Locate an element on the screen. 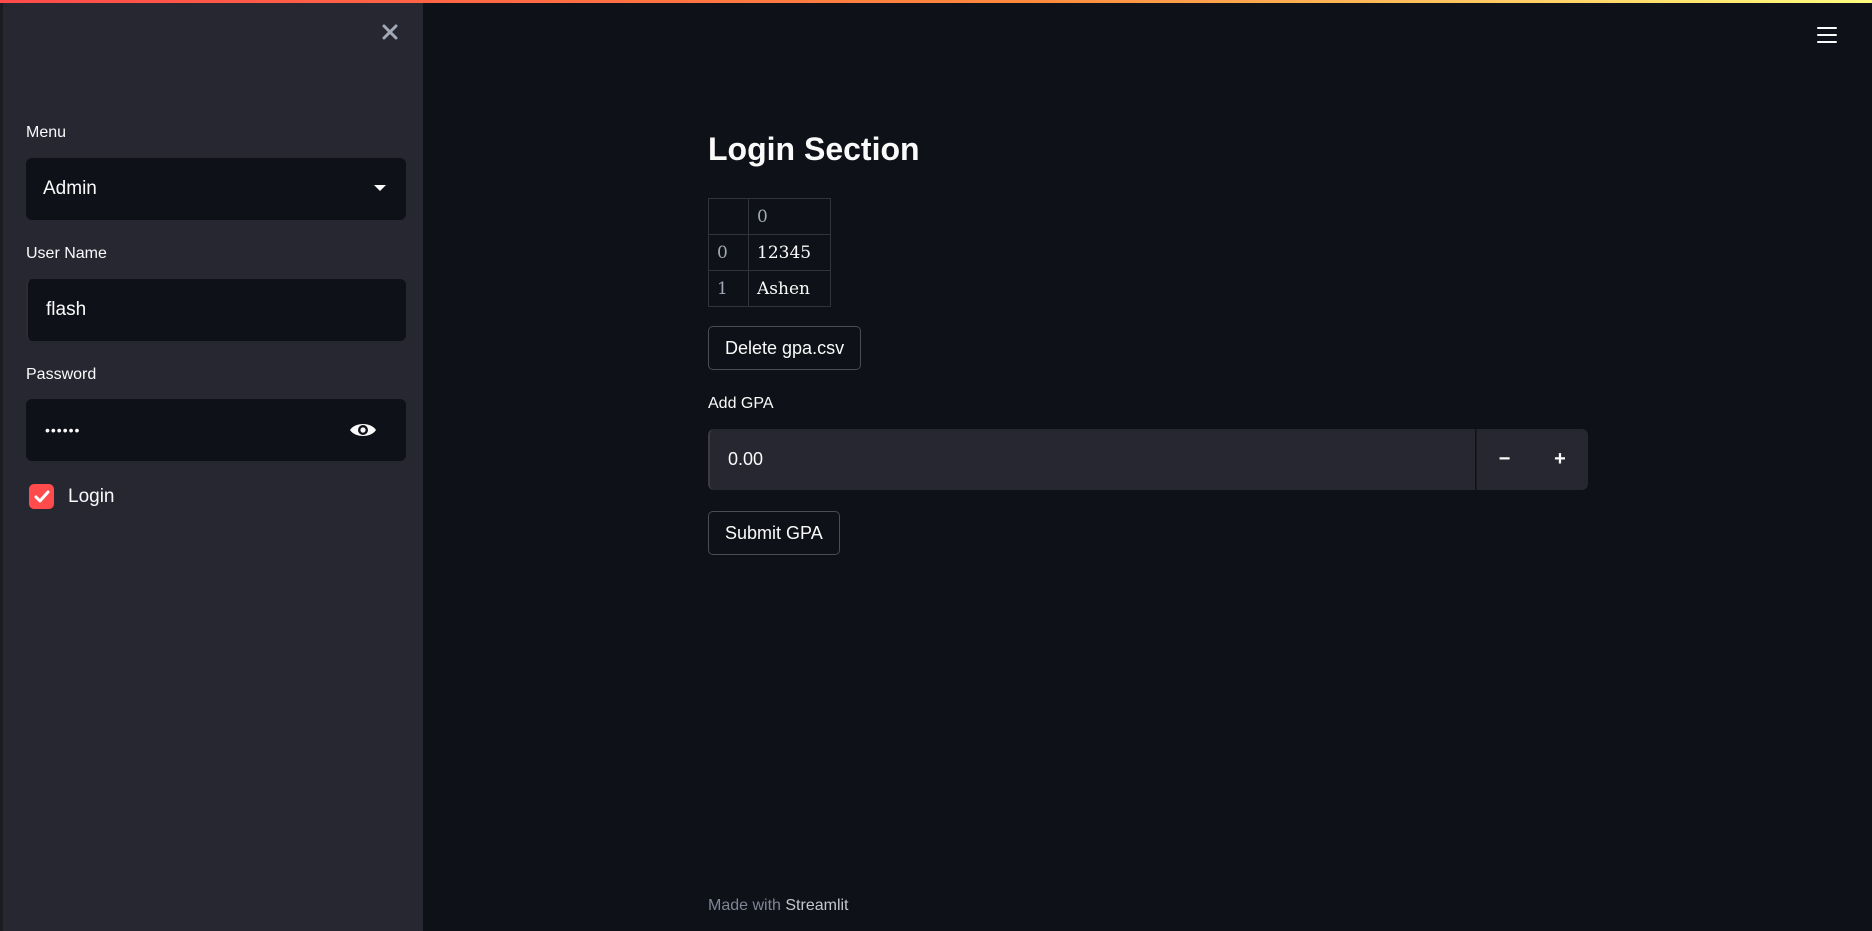 The width and height of the screenshot is (1872, 931). table-row: 0 12345 is located at coordinates (769, 252).